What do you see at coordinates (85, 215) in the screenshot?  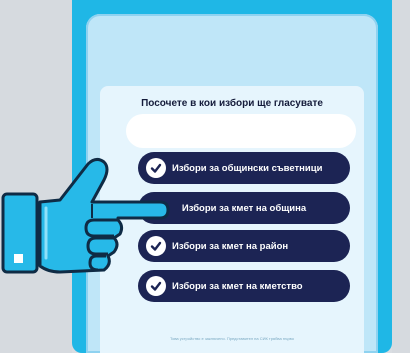 I see `pointing-hand-icon` at bounding box center [85, 215].